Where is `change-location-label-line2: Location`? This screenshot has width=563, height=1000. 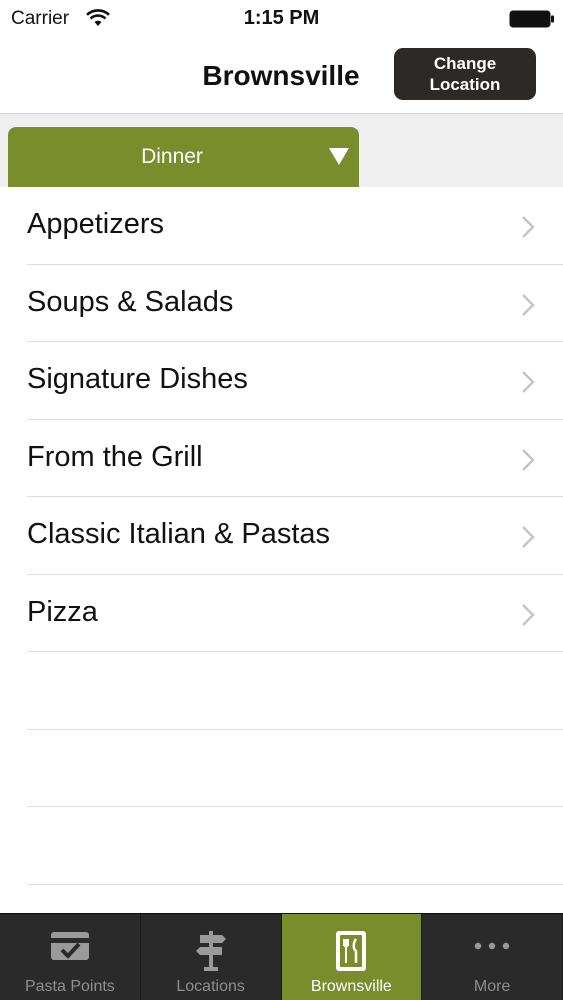
change-location-label-line2: Location is located at coordinates (465, 84).